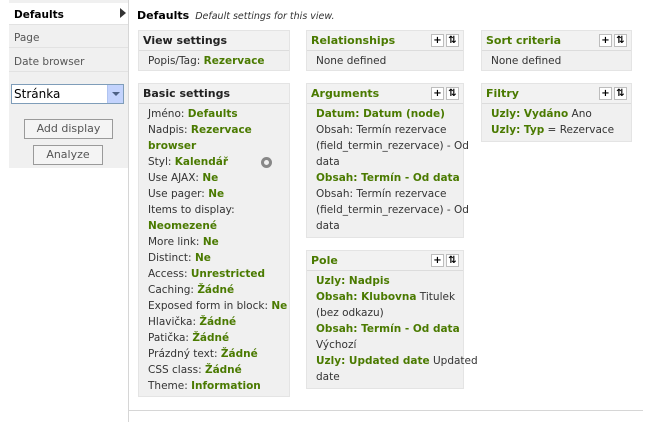 The image size is (655, 422). I want to click on panel-title: Pole + ⇅, so click(385, 261).